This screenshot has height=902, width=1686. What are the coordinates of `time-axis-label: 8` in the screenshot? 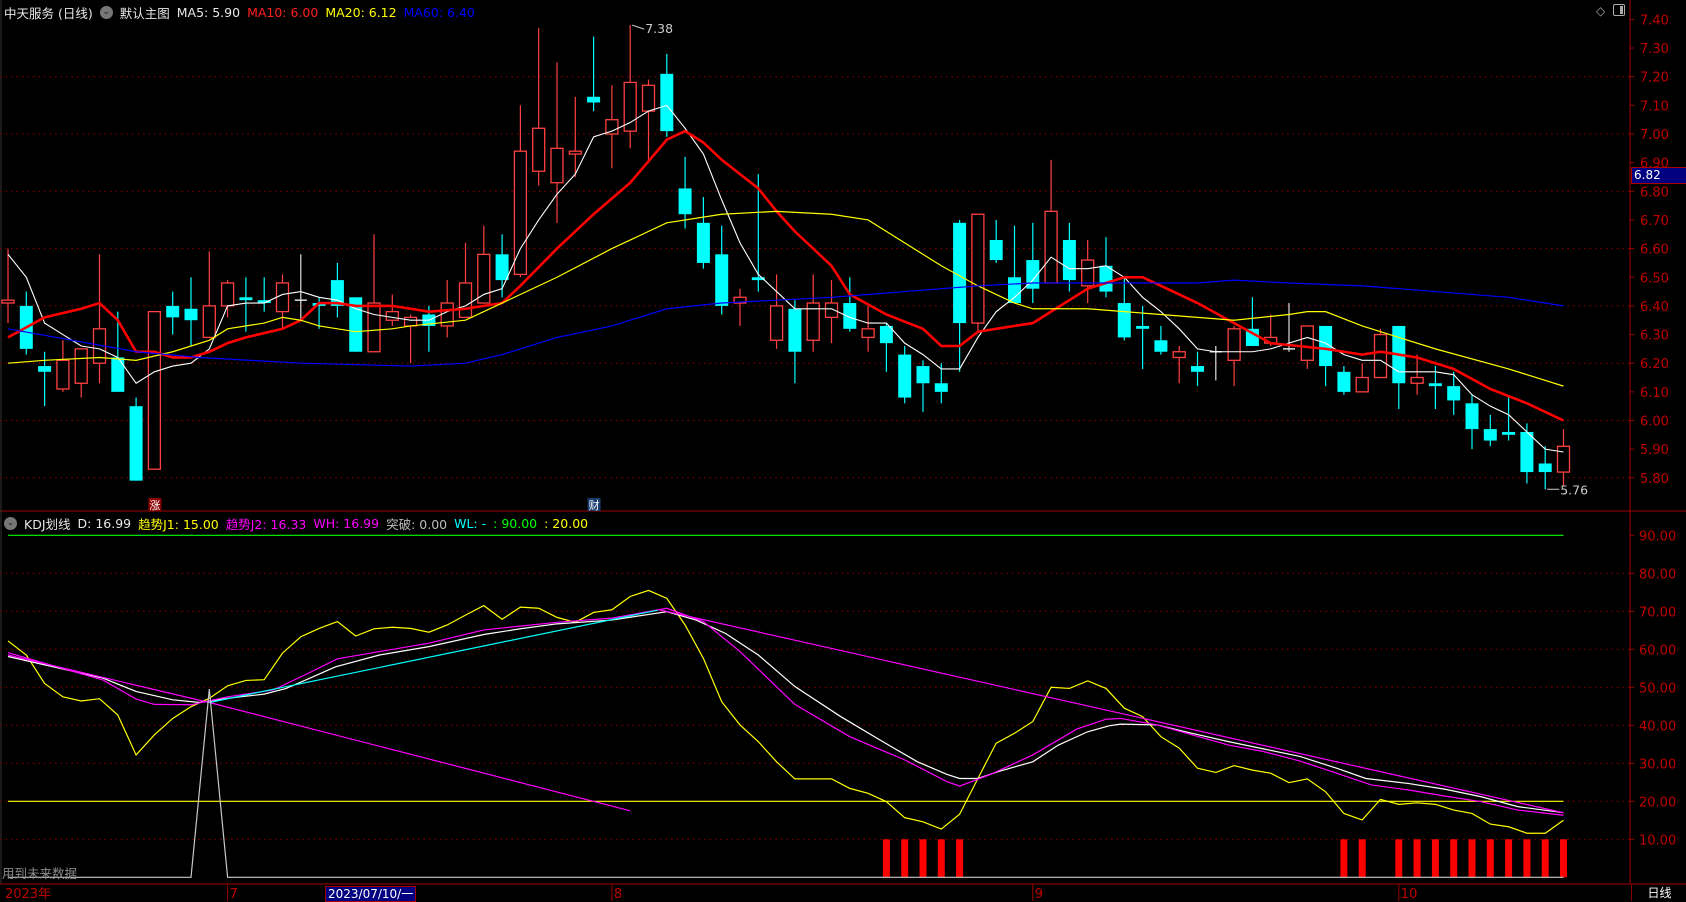 It's located at (618, 894).